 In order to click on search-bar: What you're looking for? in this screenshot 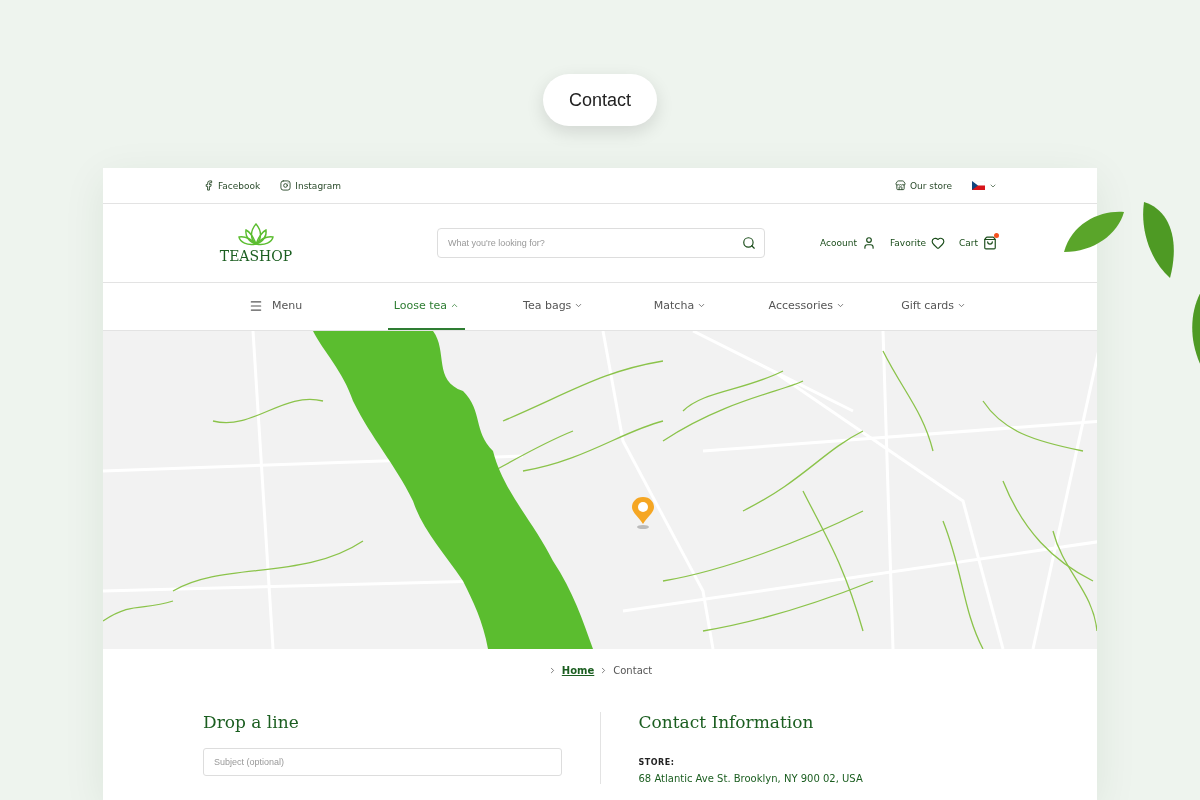, I will do `click(601, 243)`.